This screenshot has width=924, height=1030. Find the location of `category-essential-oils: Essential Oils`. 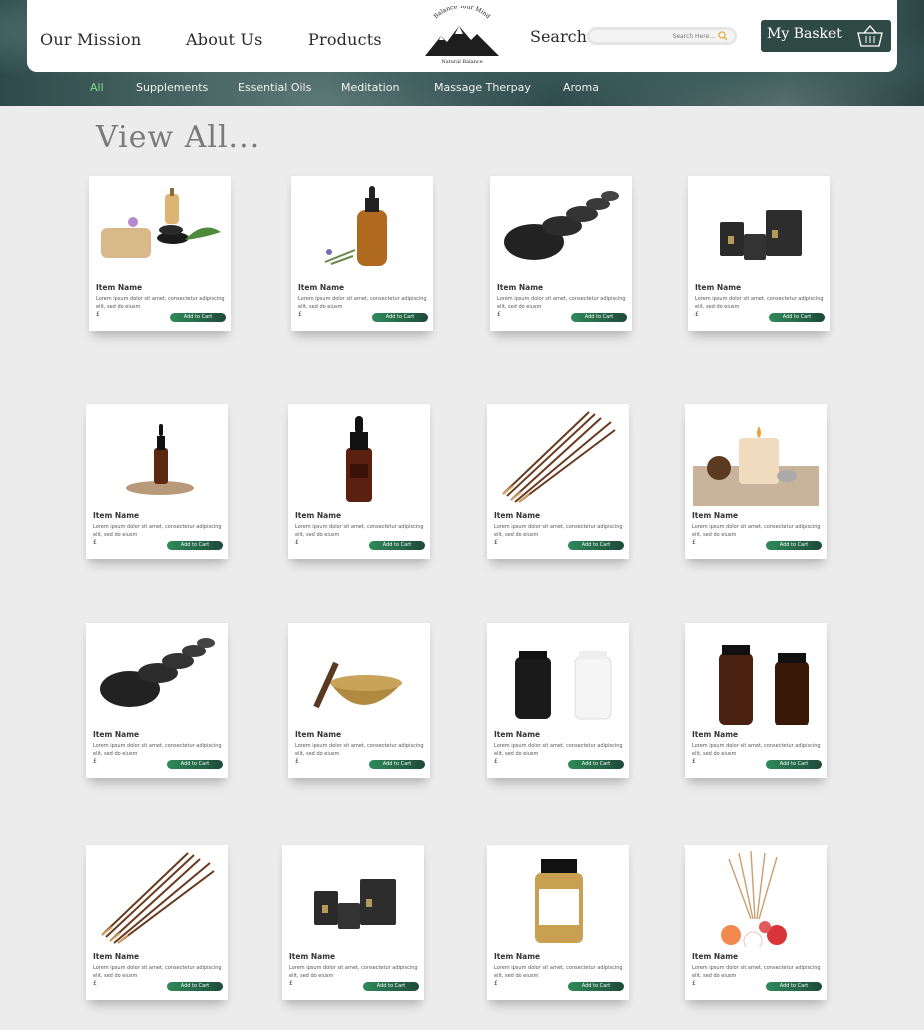

category-essential-oils: Essential Oils is located at coordinates (274, 87).